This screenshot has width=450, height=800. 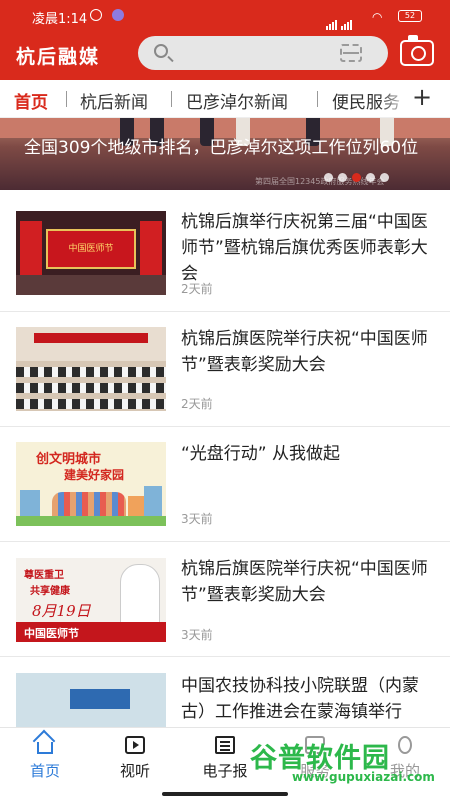 I want to click on carousel-dot-active, so click(x=356, y=177).